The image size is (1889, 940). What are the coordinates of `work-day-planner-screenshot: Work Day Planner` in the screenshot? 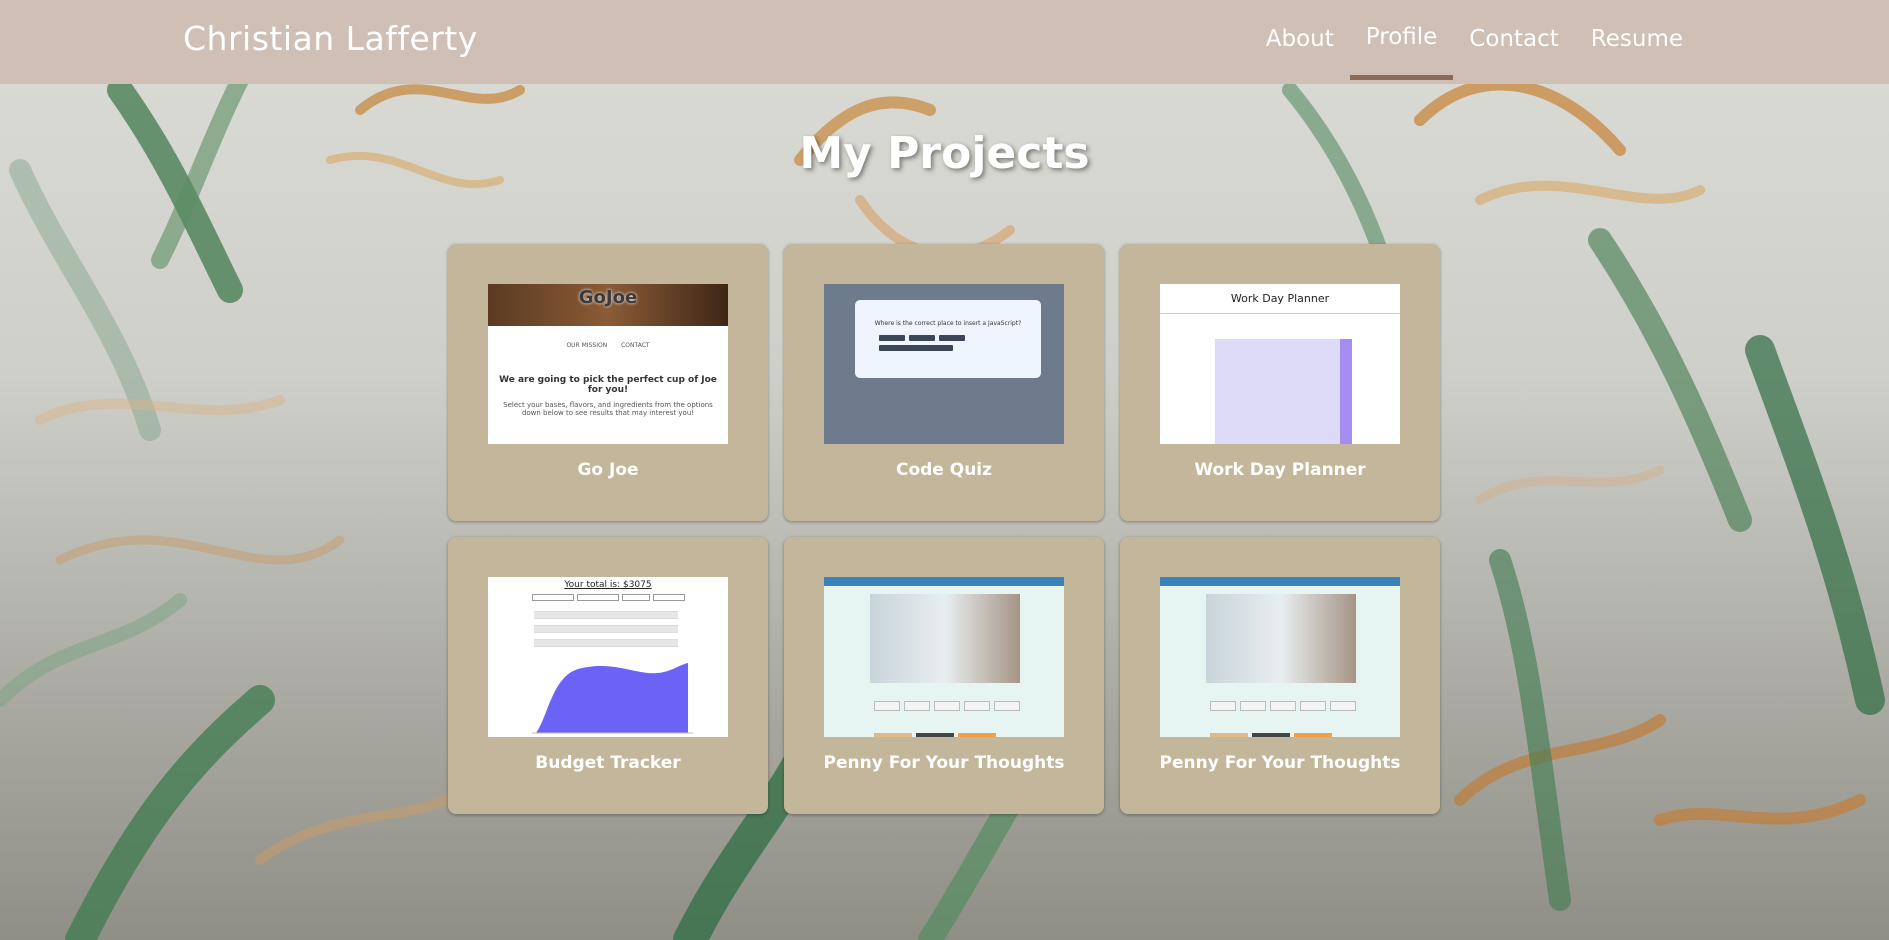 It's located at (1280, 364).